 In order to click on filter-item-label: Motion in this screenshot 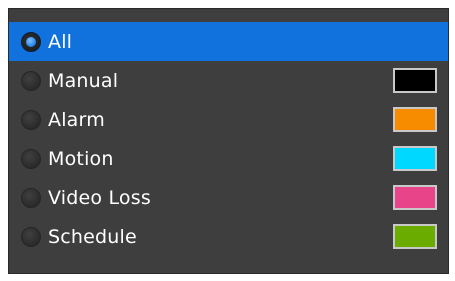, I will do `click(81, 158)`.